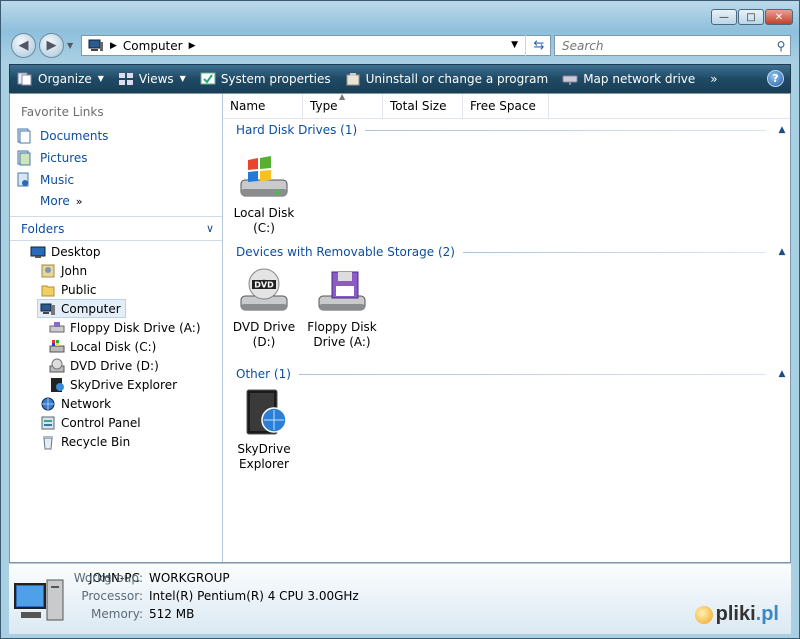 Image resolution: width=800 pixels, height=639 pixels. I want to click on tree-item-floppy: Floppy Disk Drive (A:), so click(125, 327).